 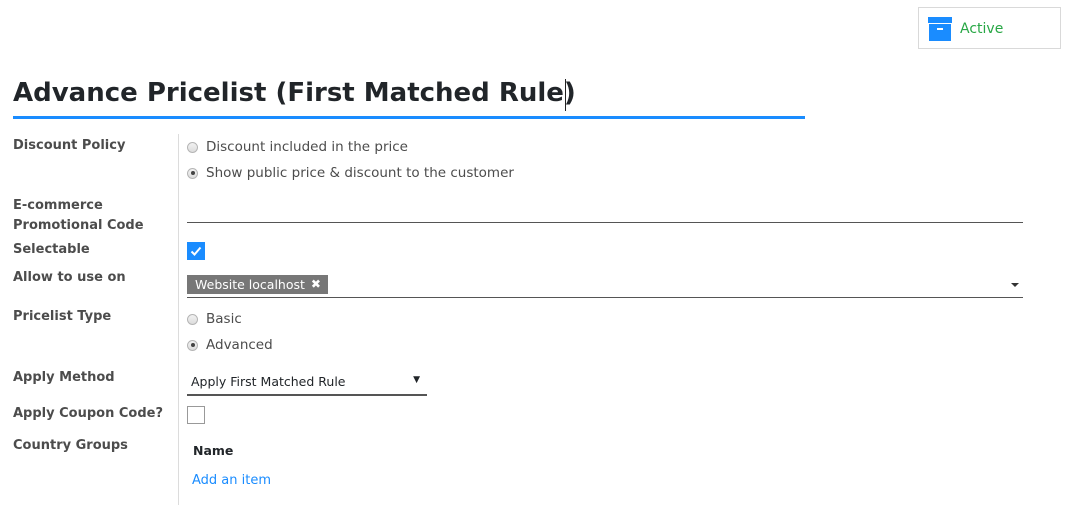 What do you see at coordinates (982, 29) in the screenshot?
I see `active-label: Active` at bounding box center [982, 29].